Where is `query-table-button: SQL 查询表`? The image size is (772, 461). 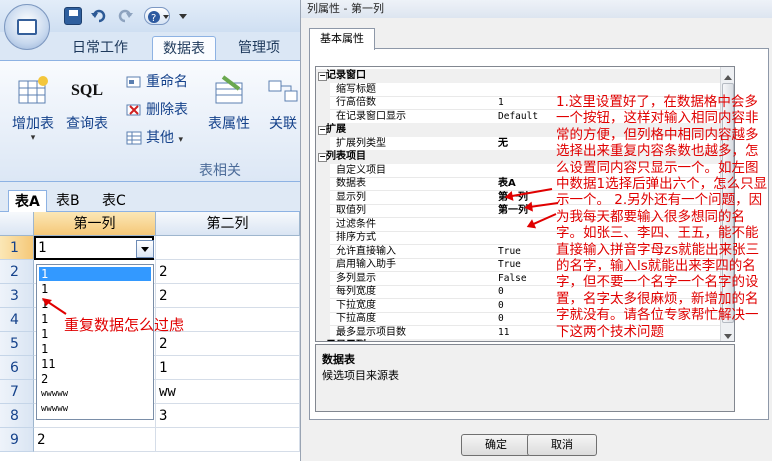
query-table-button: SQL 查询表 is located at coordinates (87, 113).